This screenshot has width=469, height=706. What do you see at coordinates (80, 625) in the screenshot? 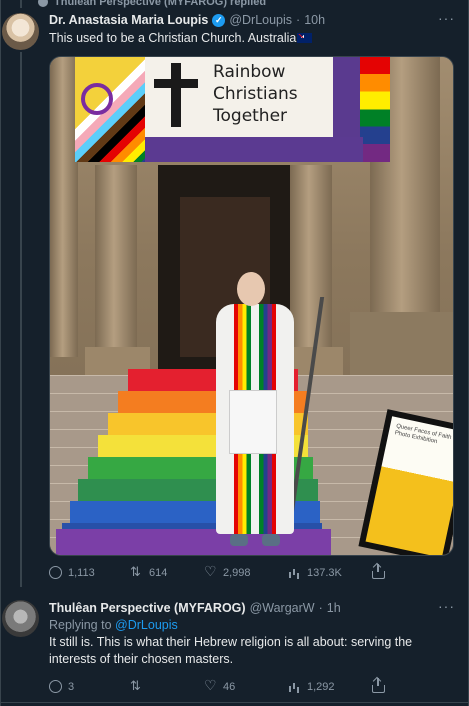
I see `replying-prefix: Replying to` at bounding box center [80, 625].